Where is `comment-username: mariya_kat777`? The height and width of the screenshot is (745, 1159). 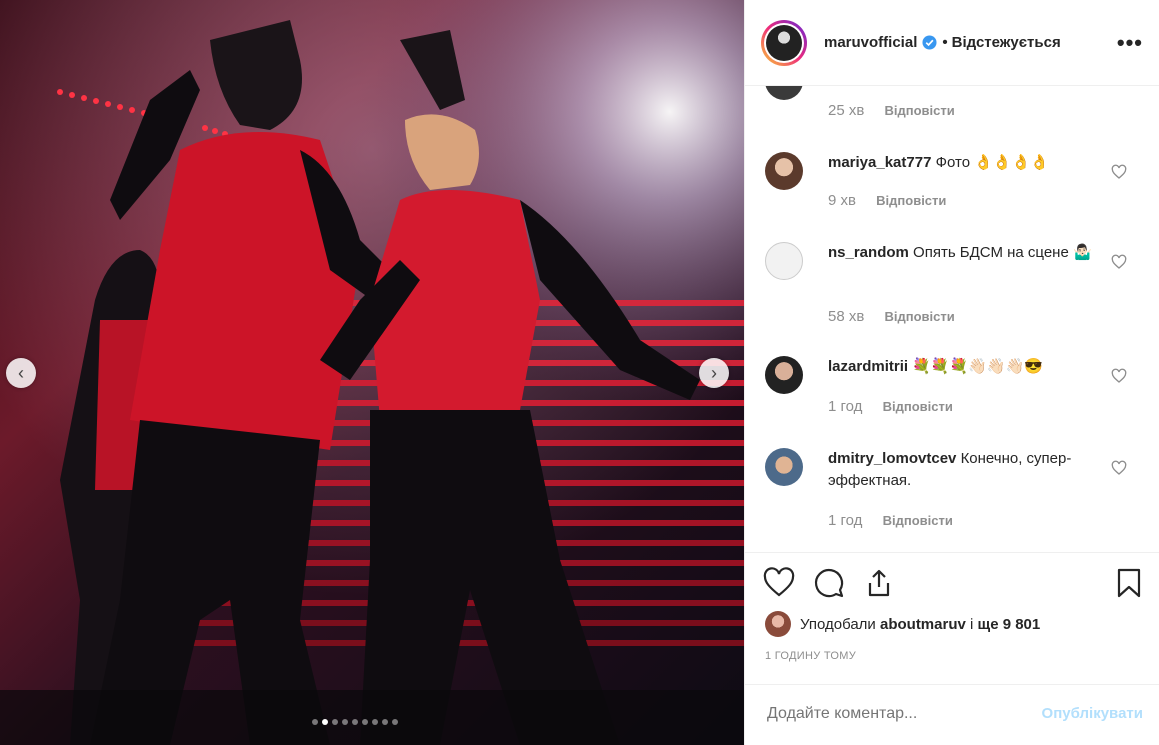 comment-username: mariya_kat777 is located at coordinates (879, 162).